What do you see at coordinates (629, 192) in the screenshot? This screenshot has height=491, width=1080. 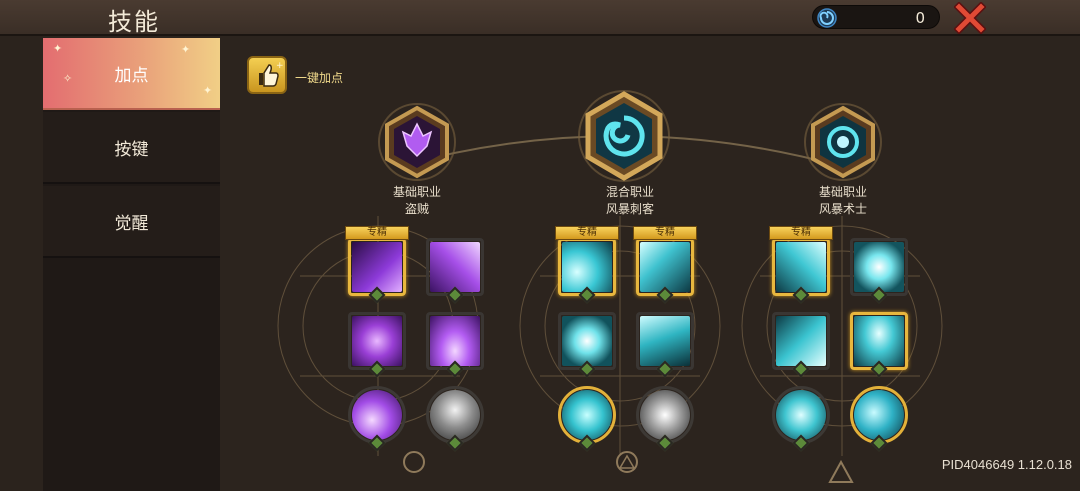 I see `class-tier: 混合职业` at bounding box center [629, 192].